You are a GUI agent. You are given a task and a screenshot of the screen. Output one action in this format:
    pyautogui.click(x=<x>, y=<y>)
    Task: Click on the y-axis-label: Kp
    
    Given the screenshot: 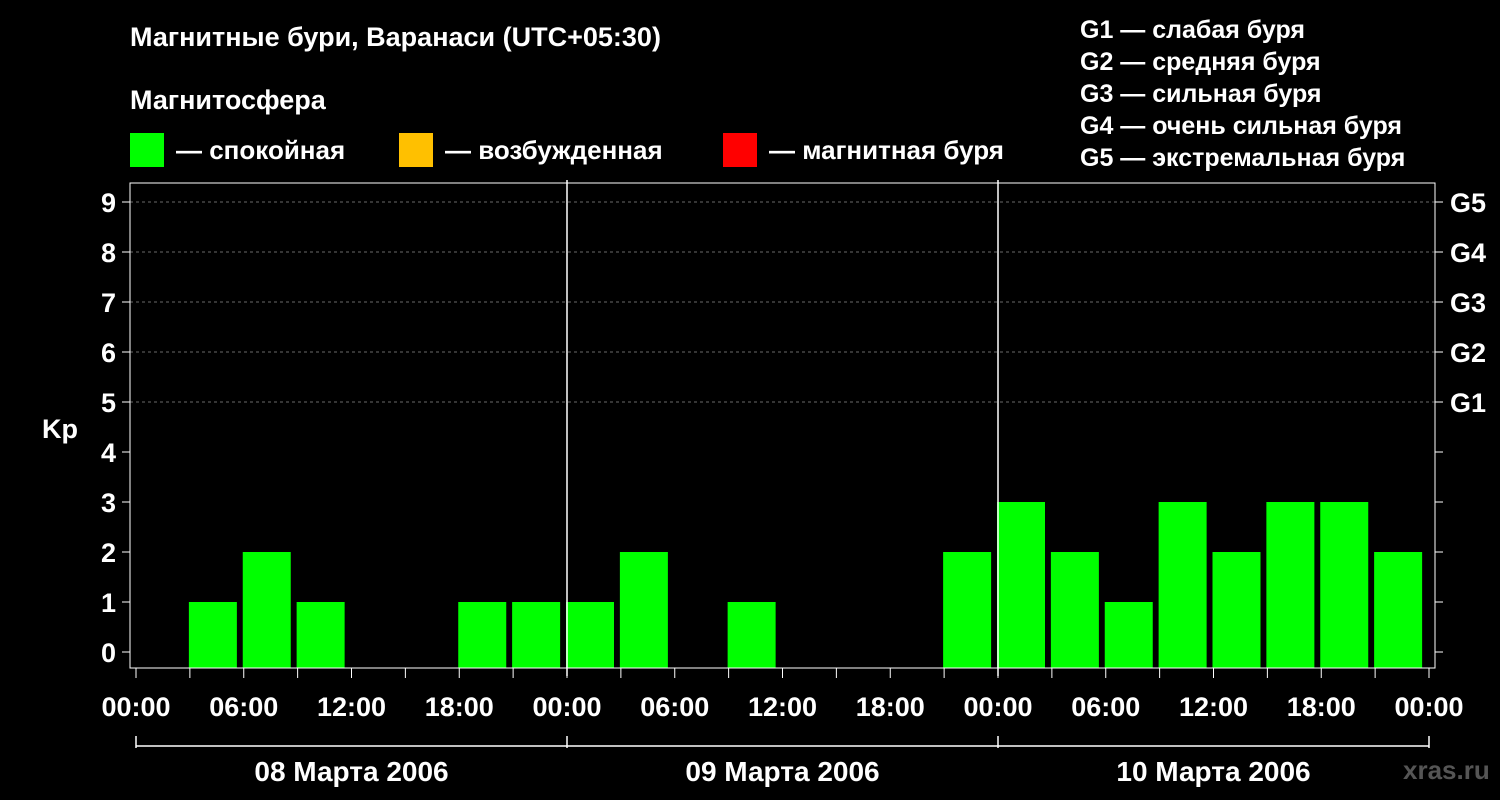 What is the action you would take?
    pyautogui.click(x=60, y=429)
    